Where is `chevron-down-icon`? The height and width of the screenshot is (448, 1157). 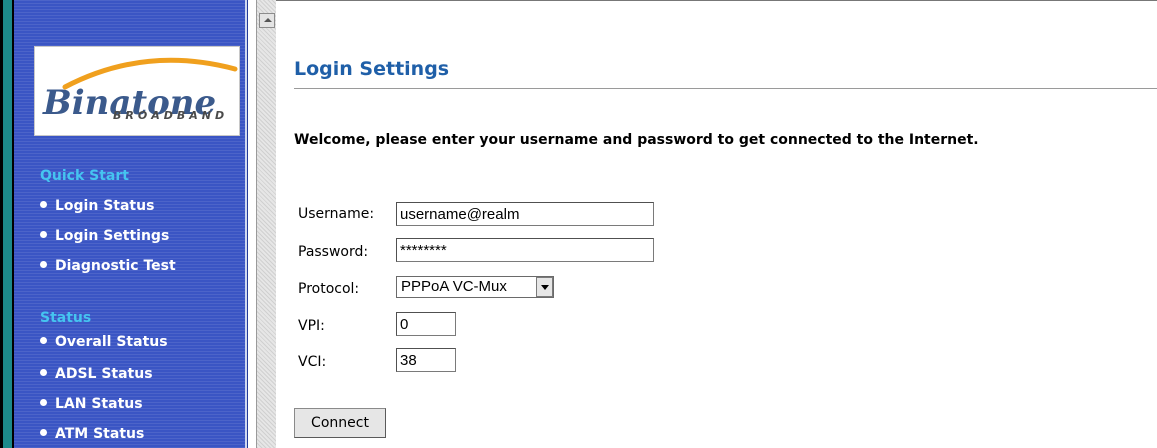
chevron-down-icon is located at coordinates (545, 287).